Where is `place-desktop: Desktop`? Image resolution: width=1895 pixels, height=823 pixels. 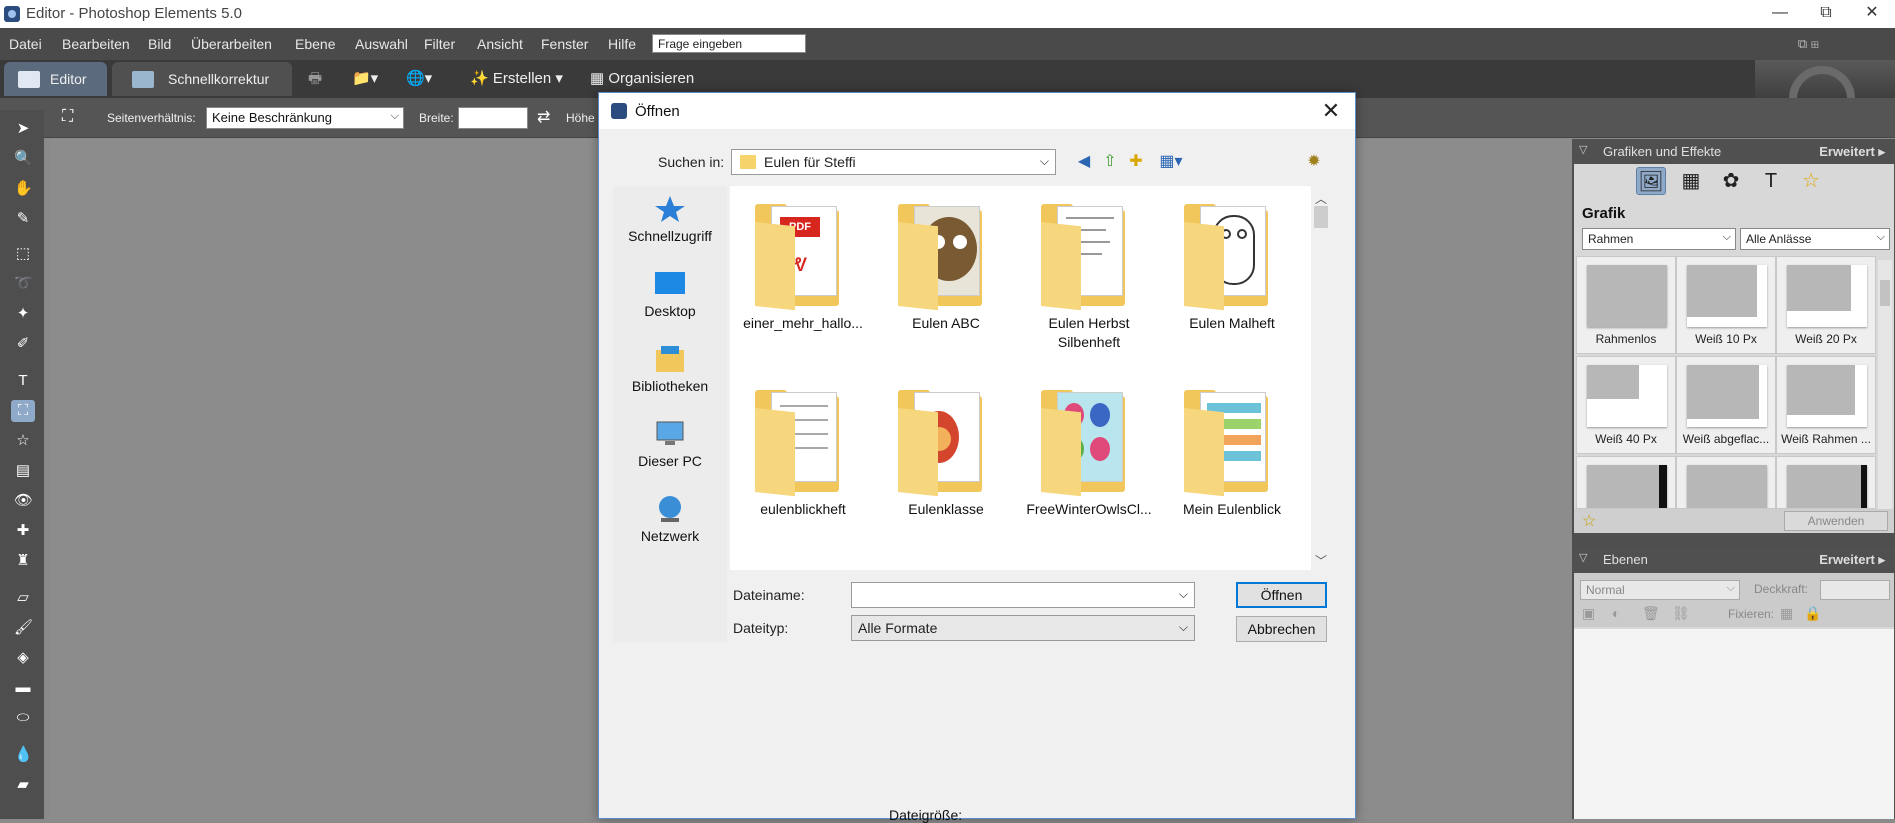
place-desktop: Desktop is located at coordinates (670, 299).